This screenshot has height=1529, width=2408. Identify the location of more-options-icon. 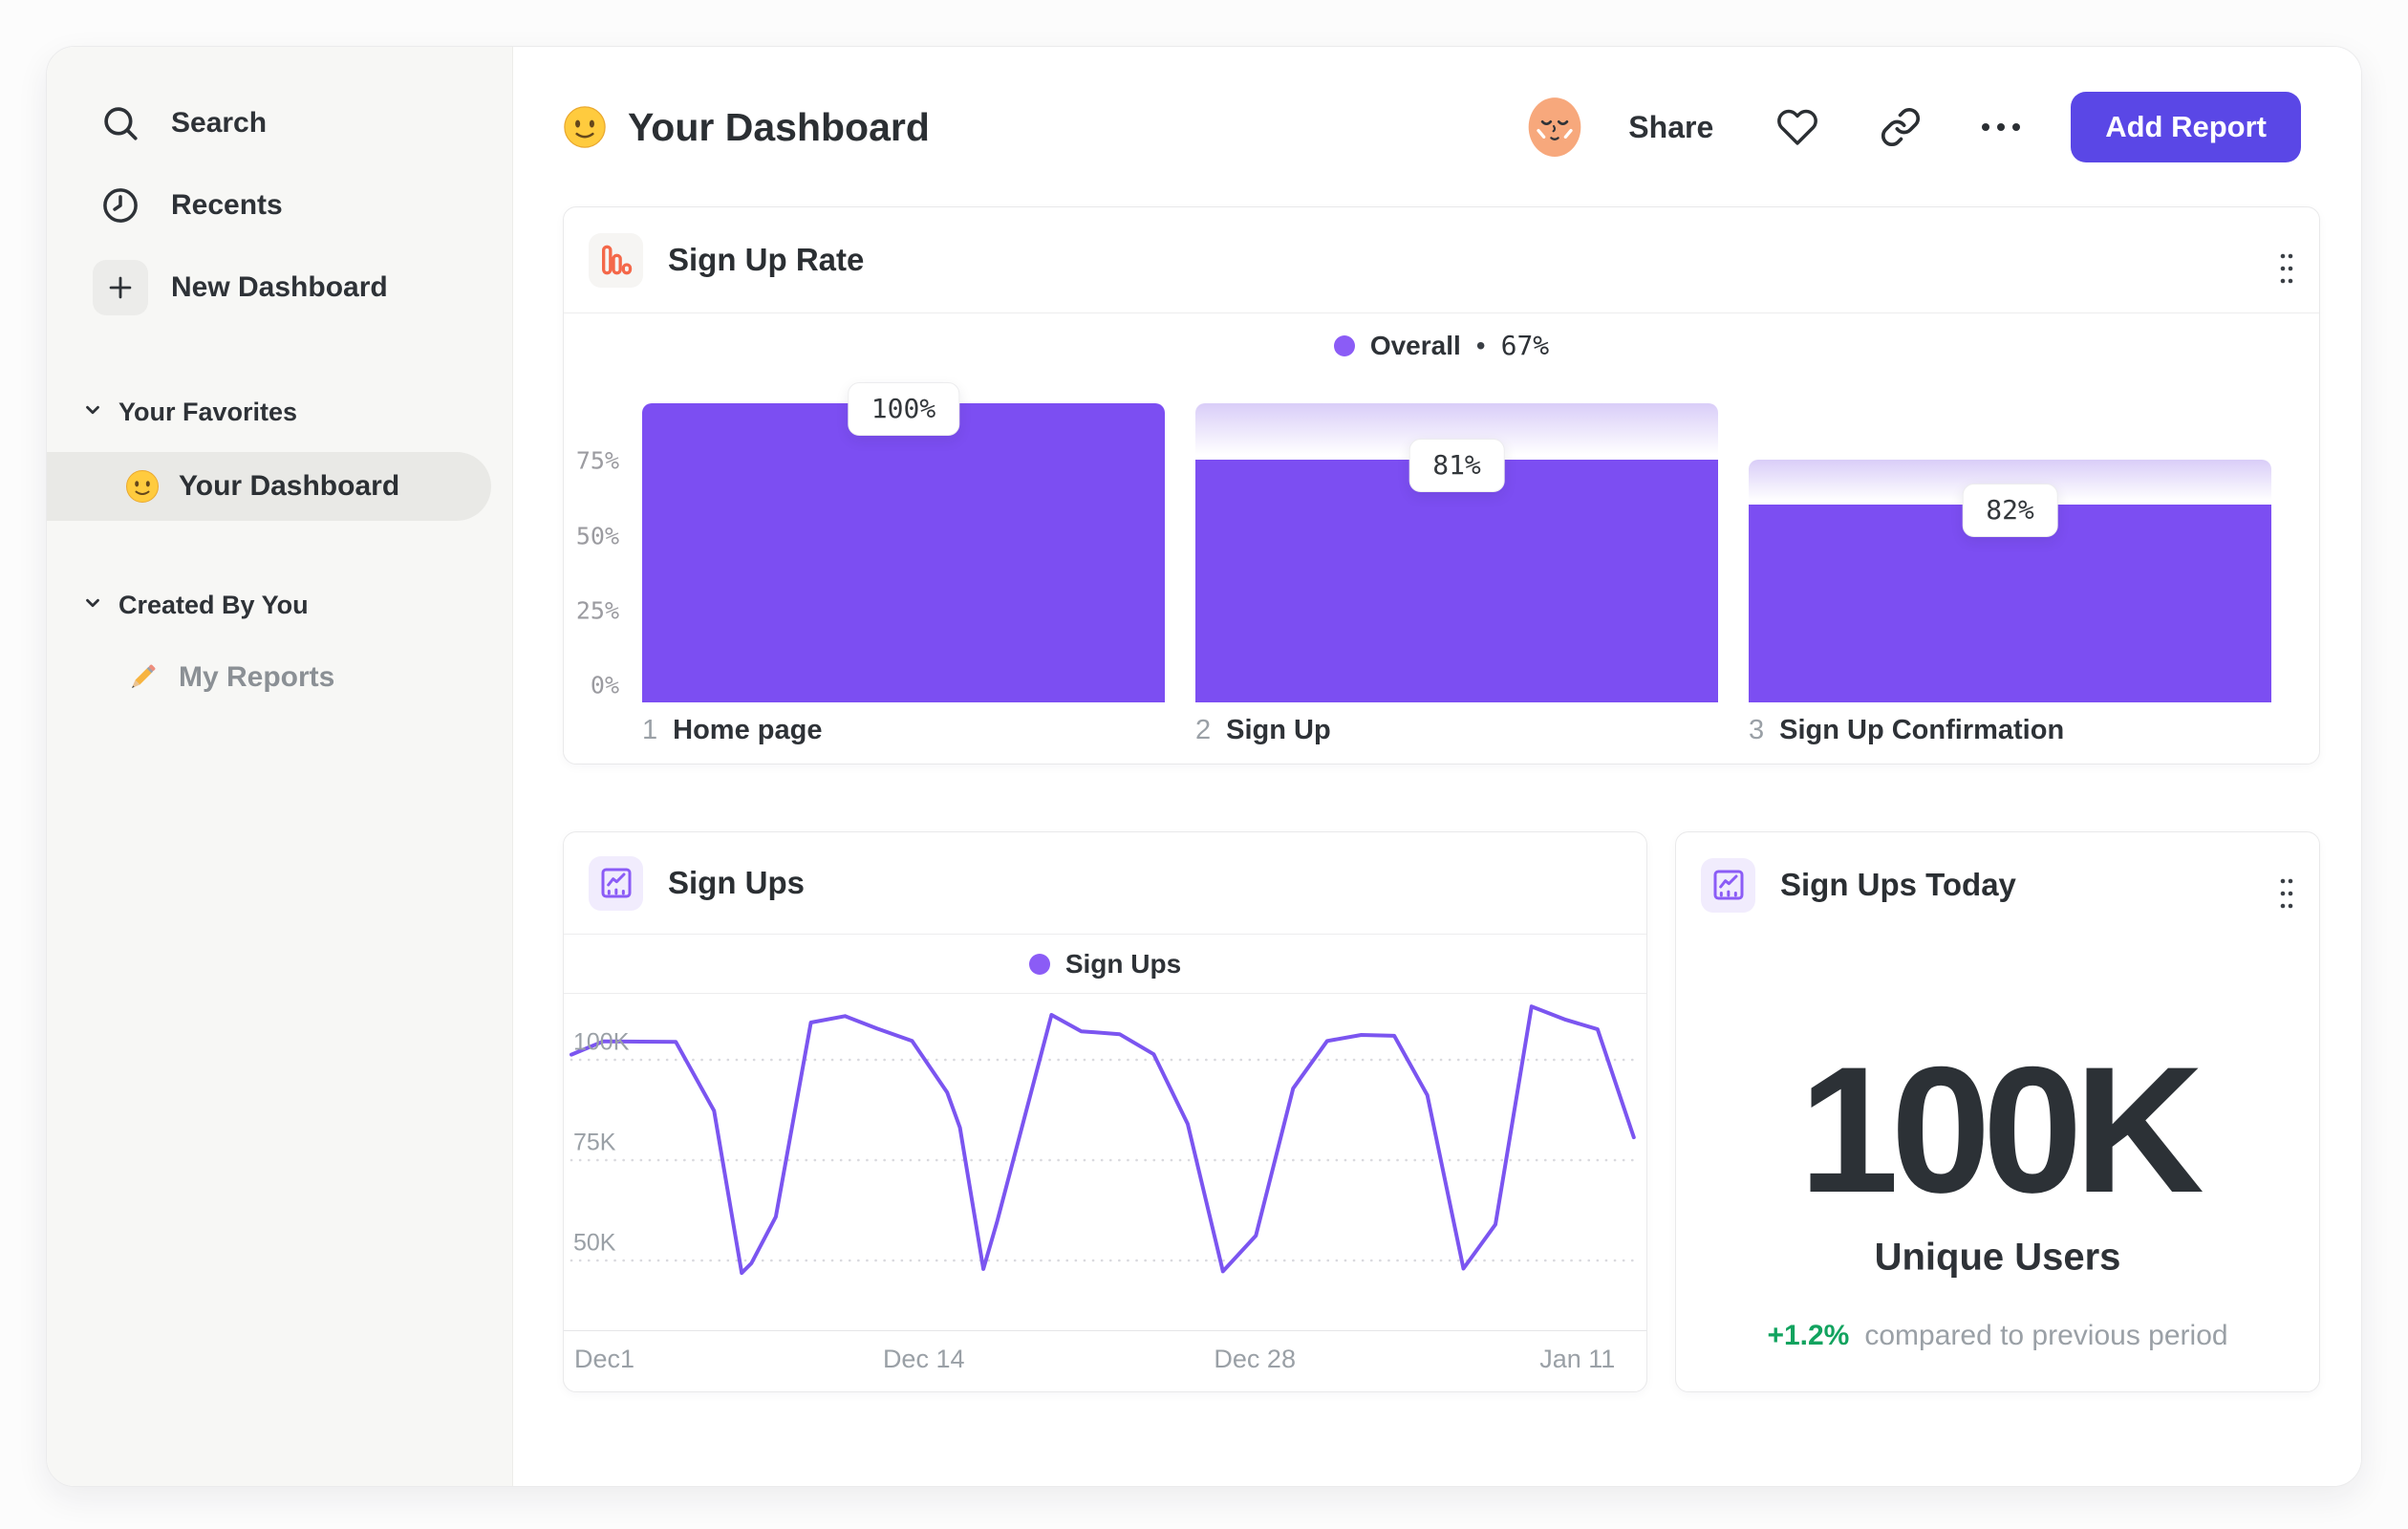
(2001, 127).